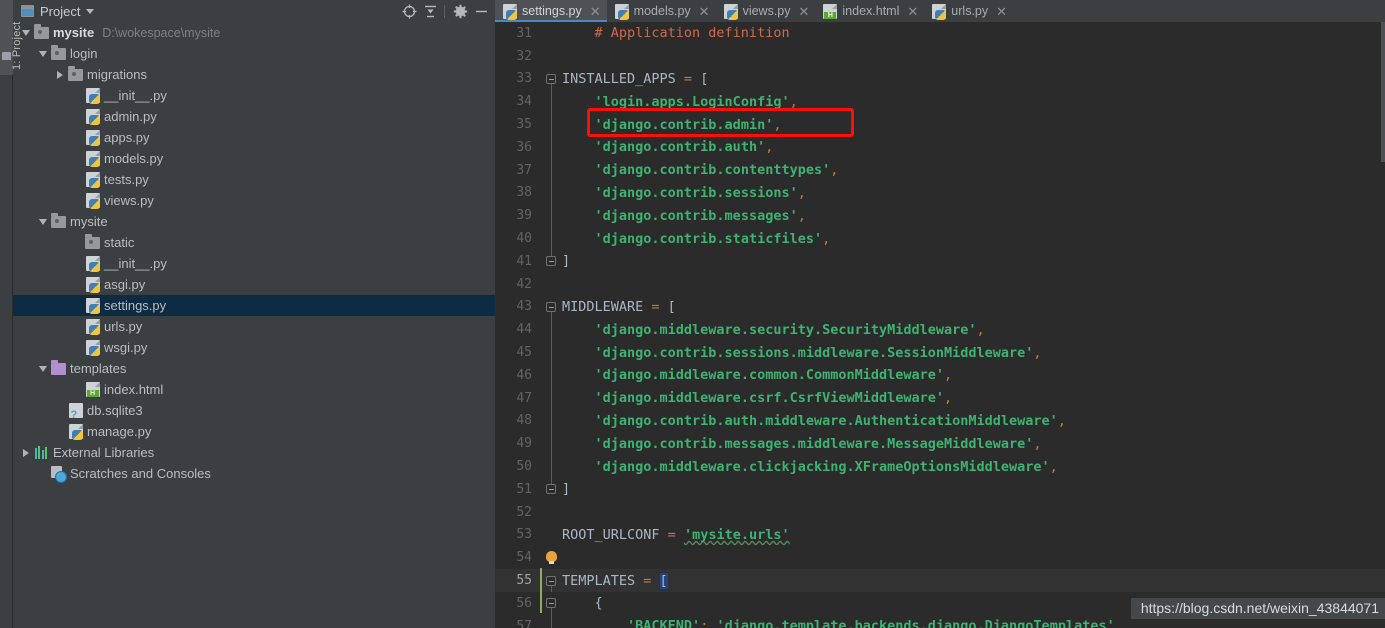  I want to click on code-line: 34 'login.apps.LoginConfig',, so click(940, 102).